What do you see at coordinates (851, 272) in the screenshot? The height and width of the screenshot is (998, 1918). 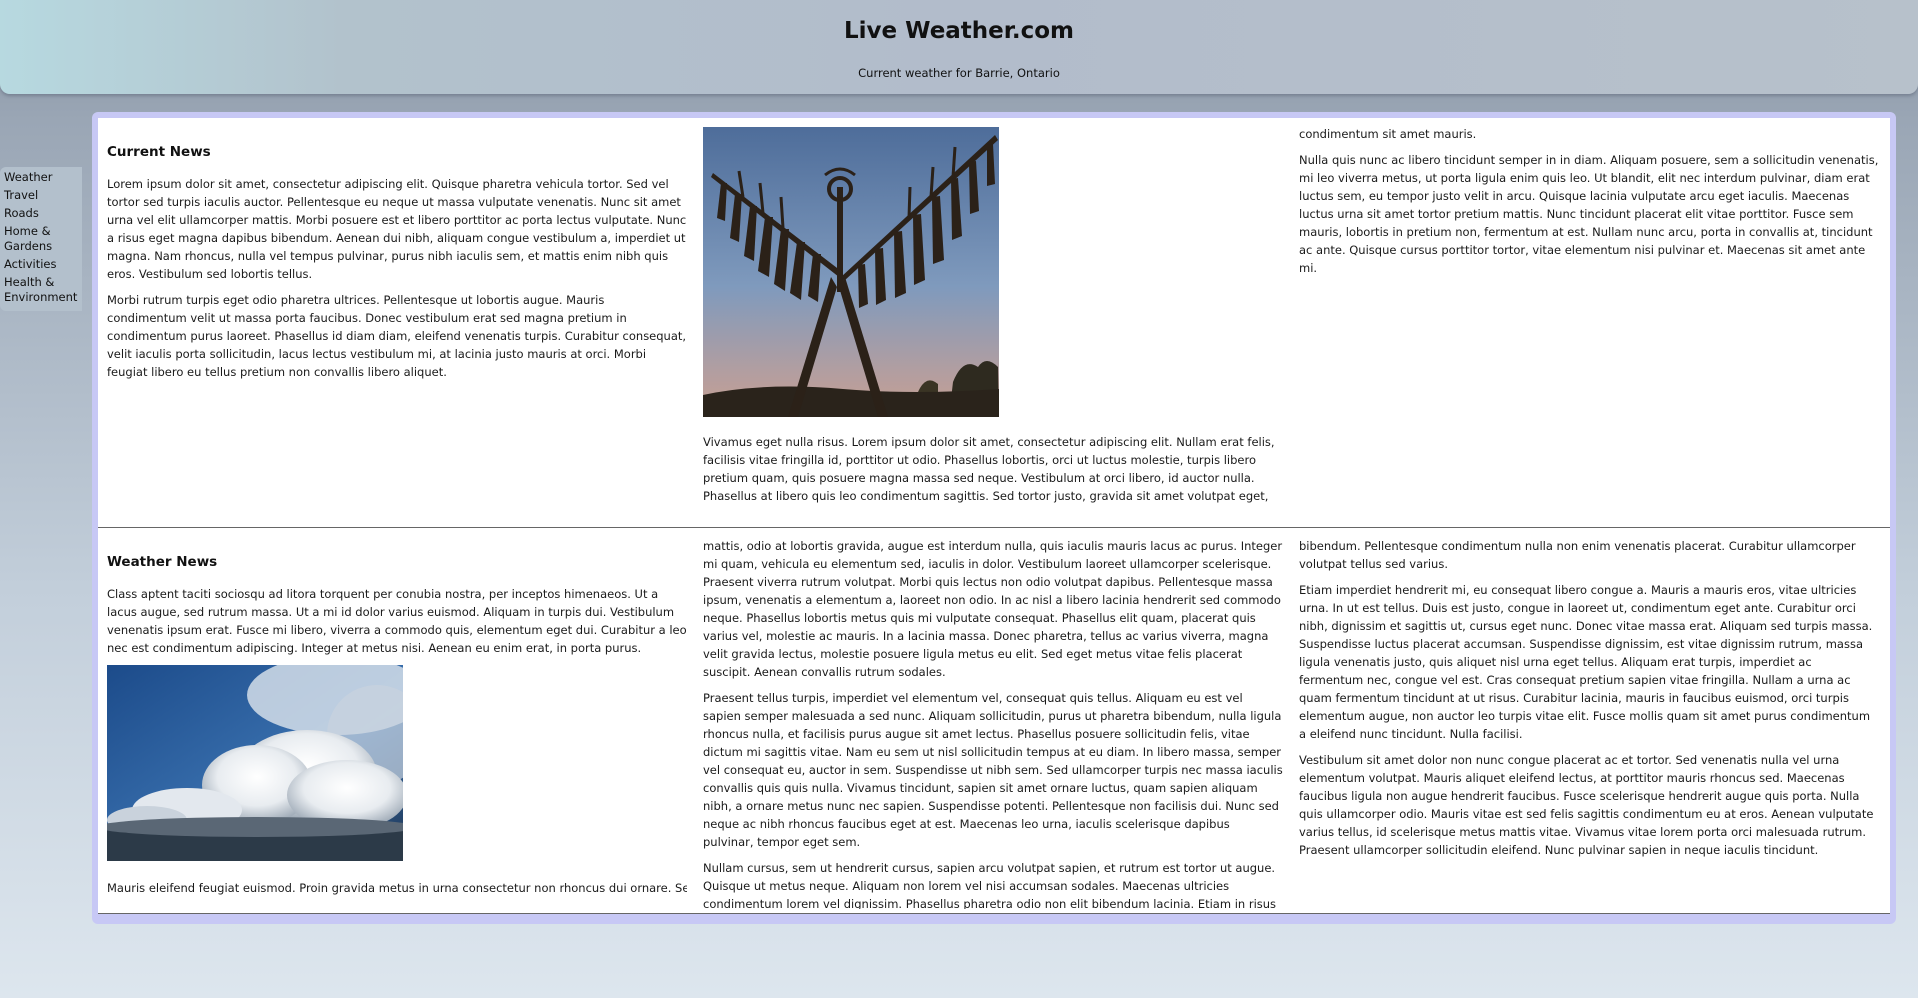 I see `sculpture-image` at bounding box center [851, 272].